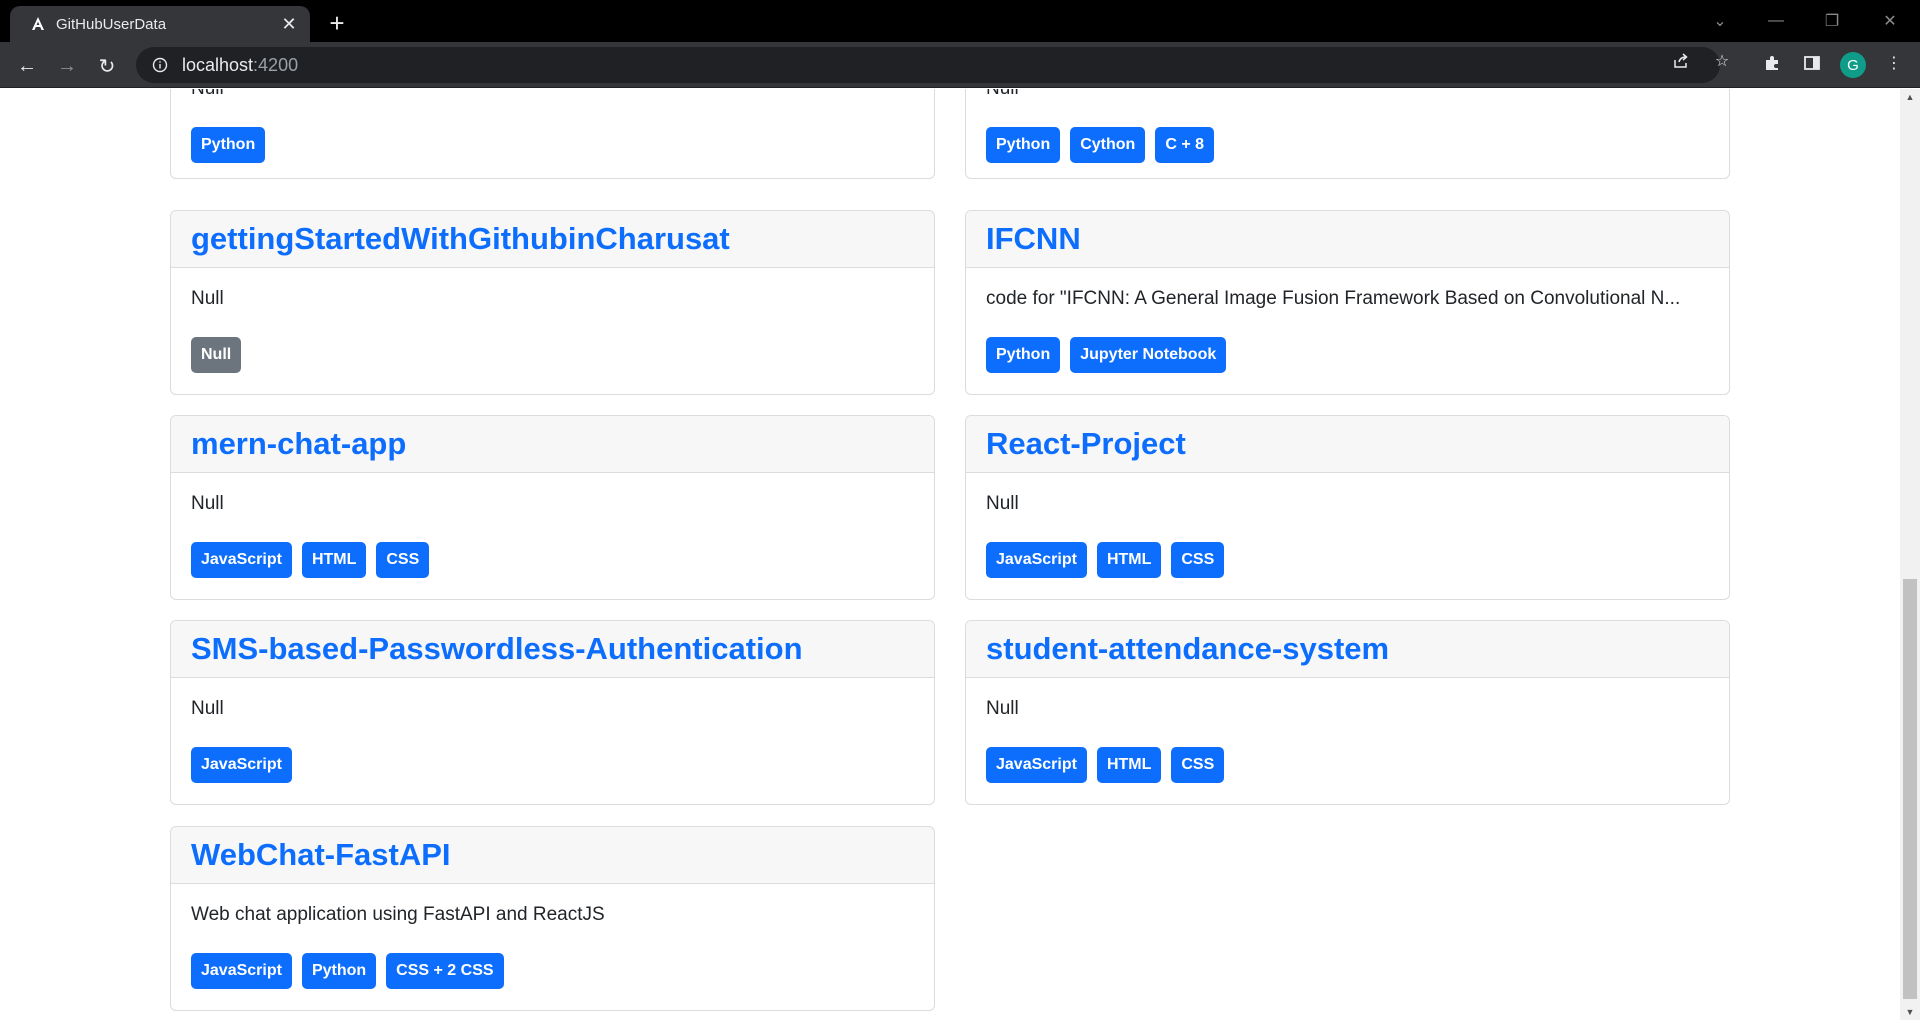 The height and width of the screenshot is (1020, 1920). What do you see at coordinates (1347, 239) in the screenshot?
I see `repo-card-header: IFCNN` at bounding box center [1347, 239].